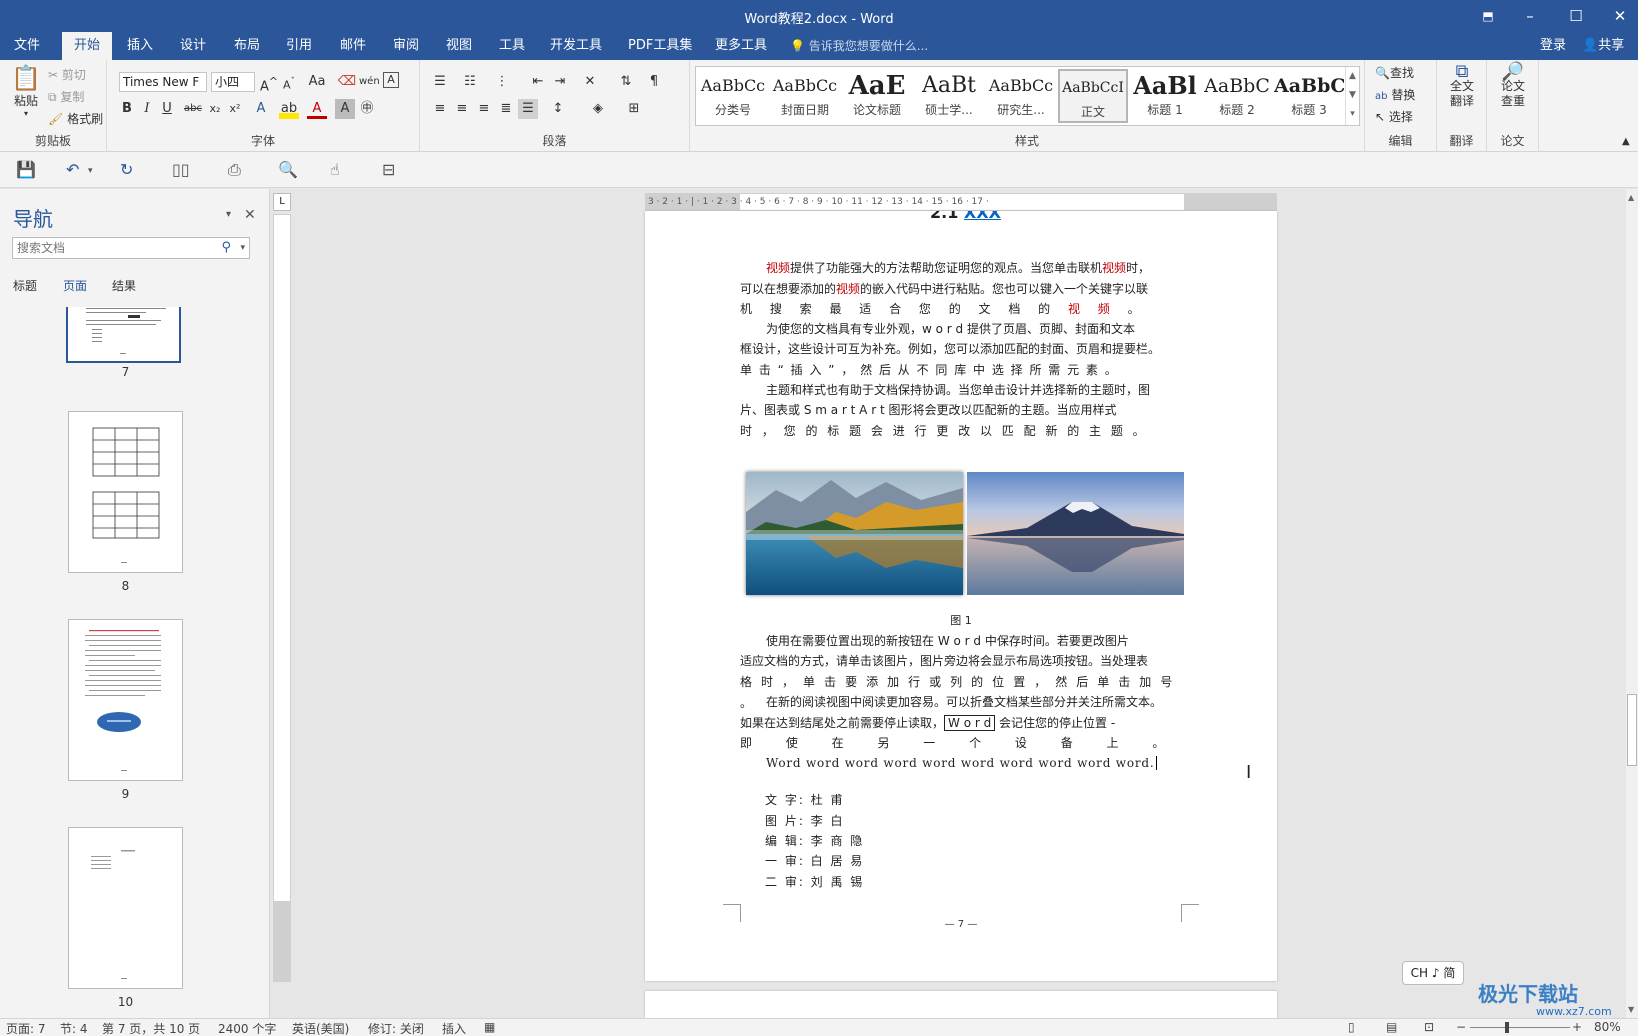  I want to click on close-button: ✕, so click(1620, 16).